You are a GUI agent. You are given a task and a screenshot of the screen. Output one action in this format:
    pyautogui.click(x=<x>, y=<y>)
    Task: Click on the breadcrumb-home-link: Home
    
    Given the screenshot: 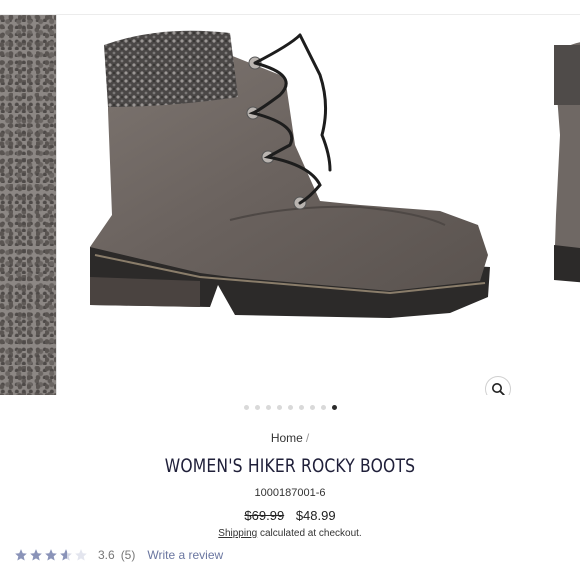 What is the action you would take?
    pyautogui.click(x=287, y=438)
    